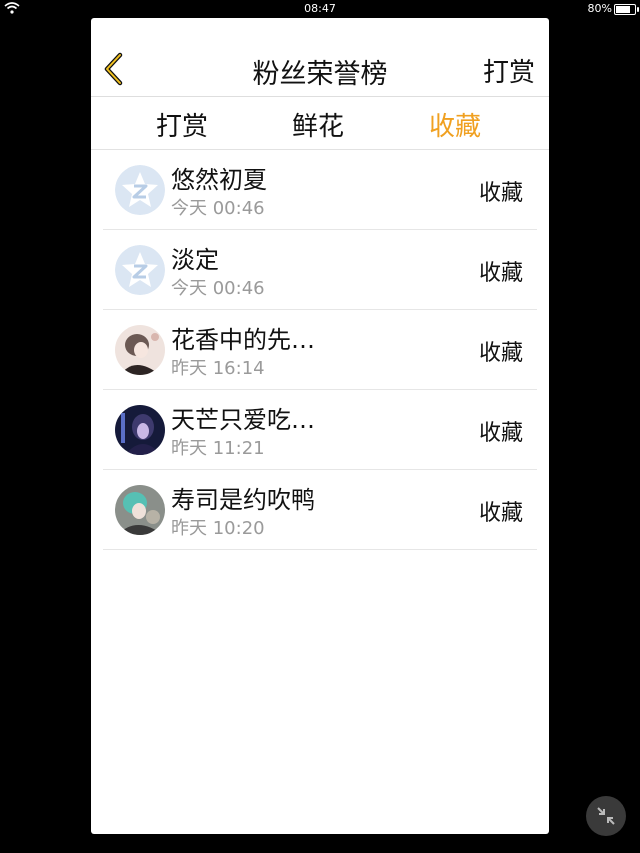 The width and height of the screenshot is (640, 853). Describe the element at coordinates (320, 57) in the screenshot. I see `nav-bar: 粉丝荣誉榜 打赏` at that location.